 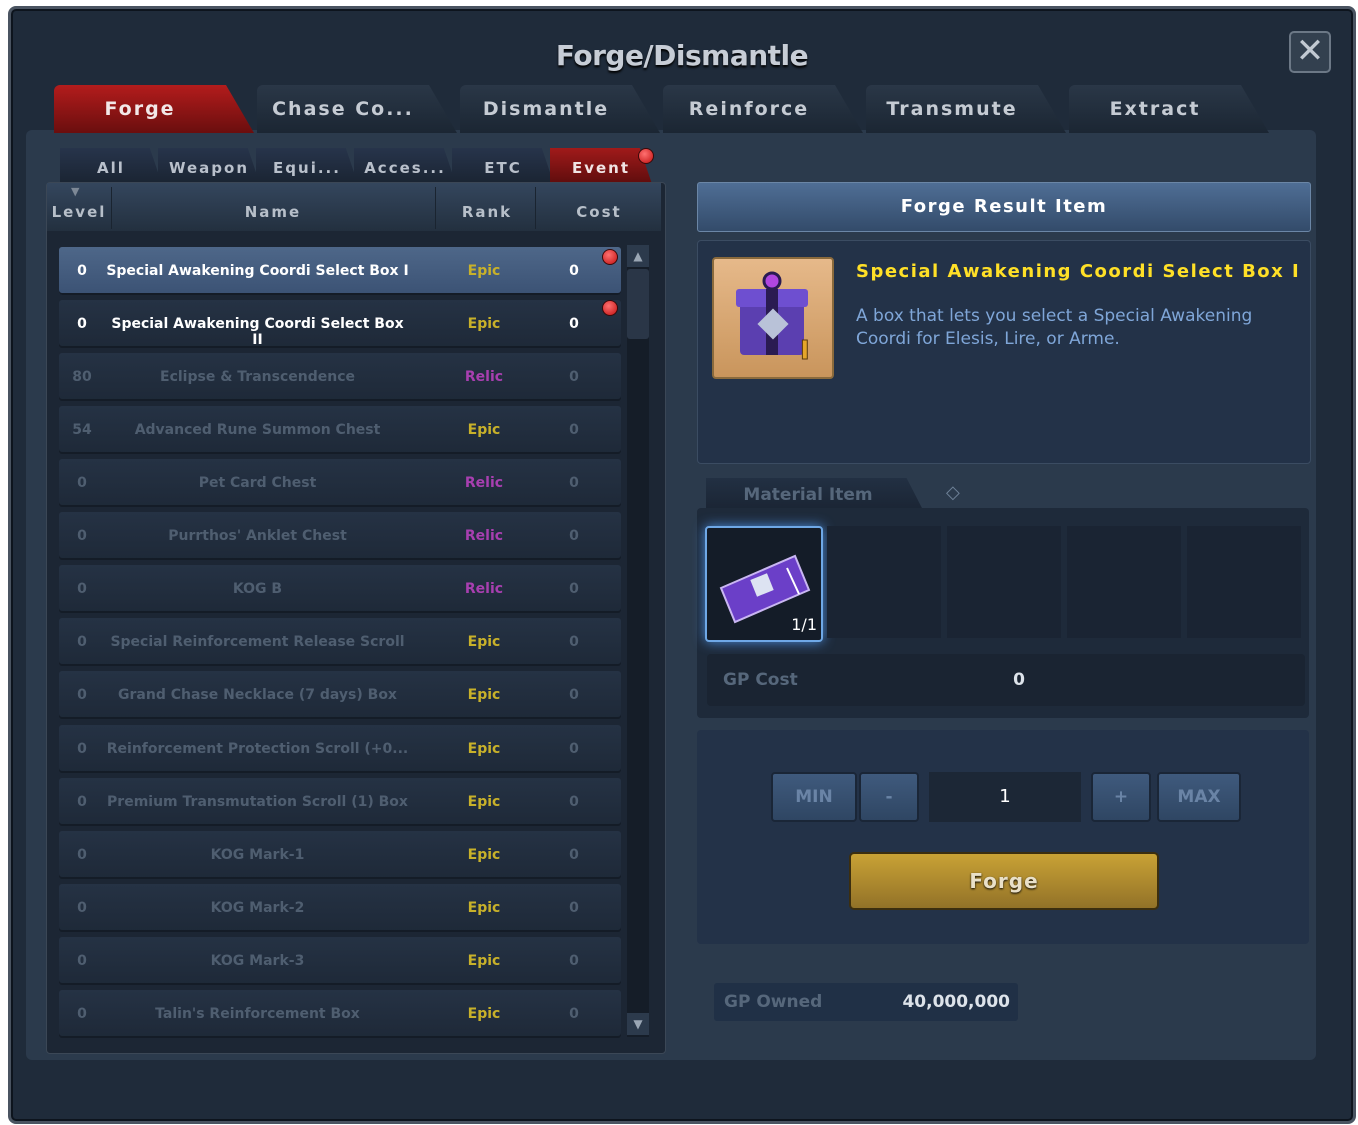 What do you see at coordinates (503, 166) in the screenshot?
I see `subtab-etc: ETC` at bounding box center [503, 166].